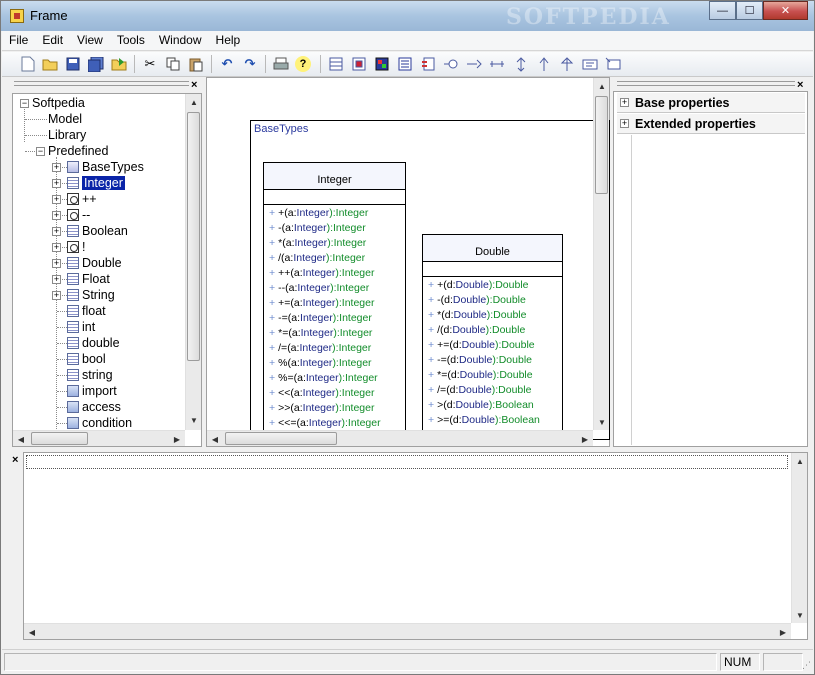 The image size is (815, 675). I want to click on base-properties-section: + Base properties, so click(711, 103).